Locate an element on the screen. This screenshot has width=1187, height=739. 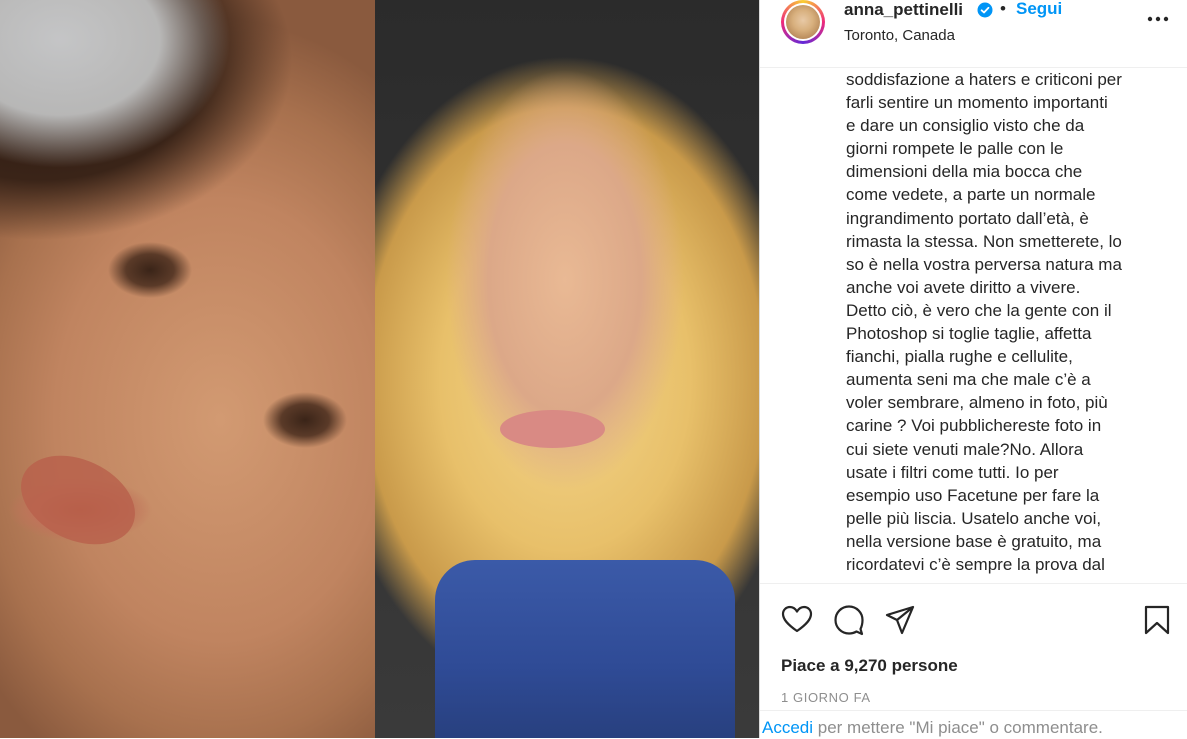
comment-icon is located at coordinates (849, 620).